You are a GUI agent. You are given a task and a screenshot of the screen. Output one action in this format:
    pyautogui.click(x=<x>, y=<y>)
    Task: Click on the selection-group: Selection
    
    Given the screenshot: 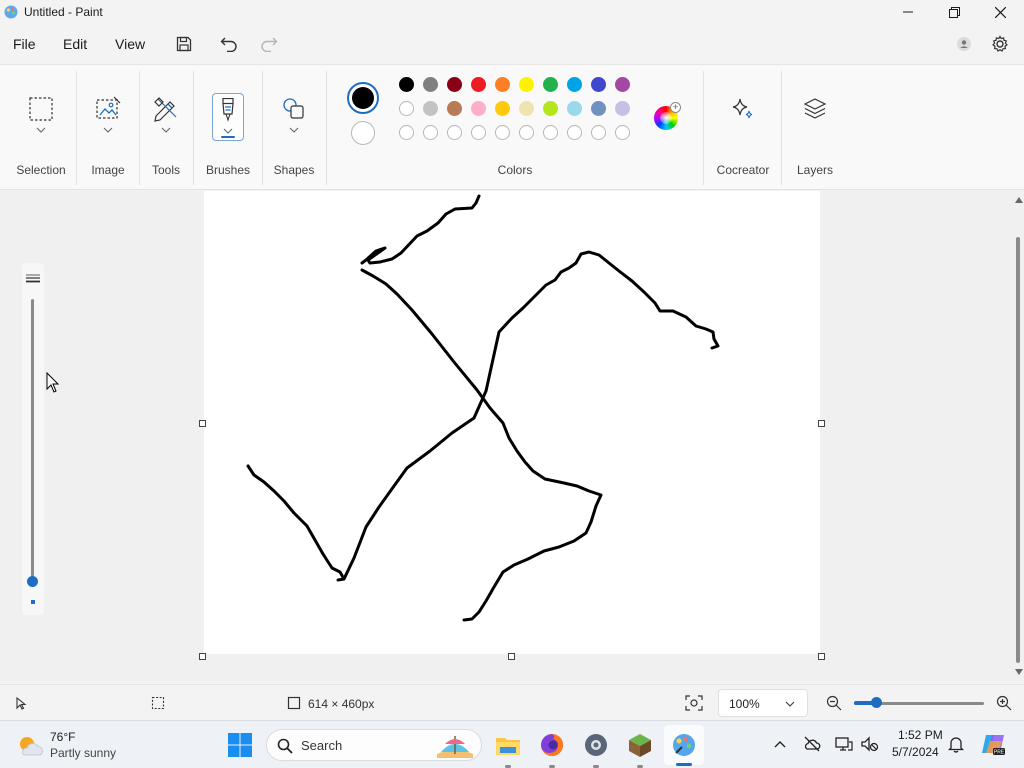 What is the action you would take?
    pyautogui.click(x=41, y=128)
    